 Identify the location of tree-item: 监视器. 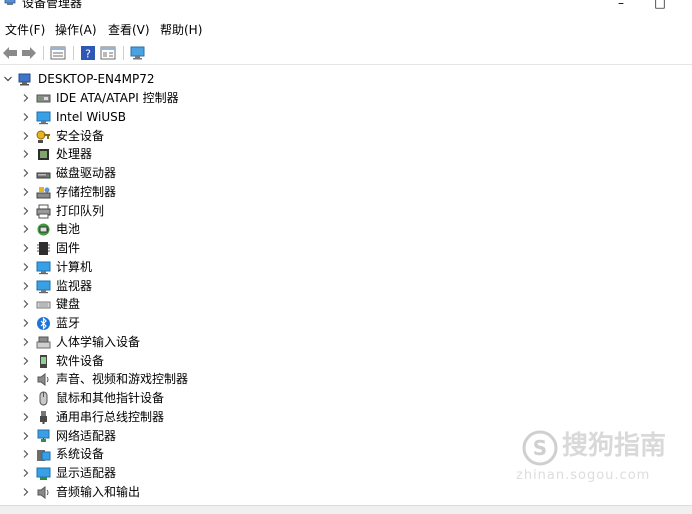
(346, 286).